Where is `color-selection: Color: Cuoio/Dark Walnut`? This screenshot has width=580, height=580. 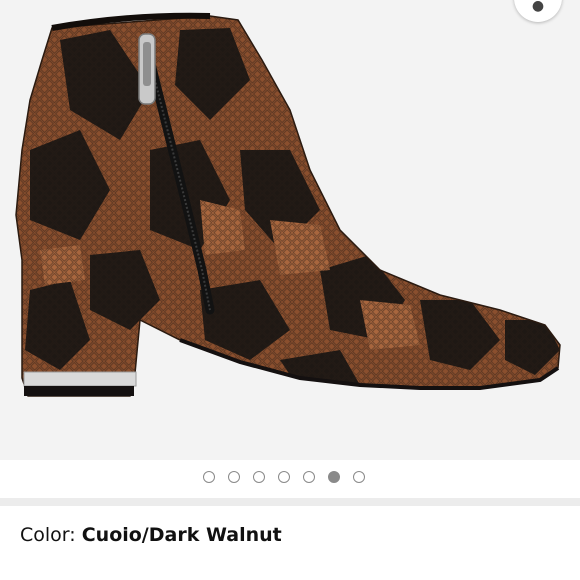 color-selection: Color: Cuoio/Dark Walnut is located at coordinates (151, 535).